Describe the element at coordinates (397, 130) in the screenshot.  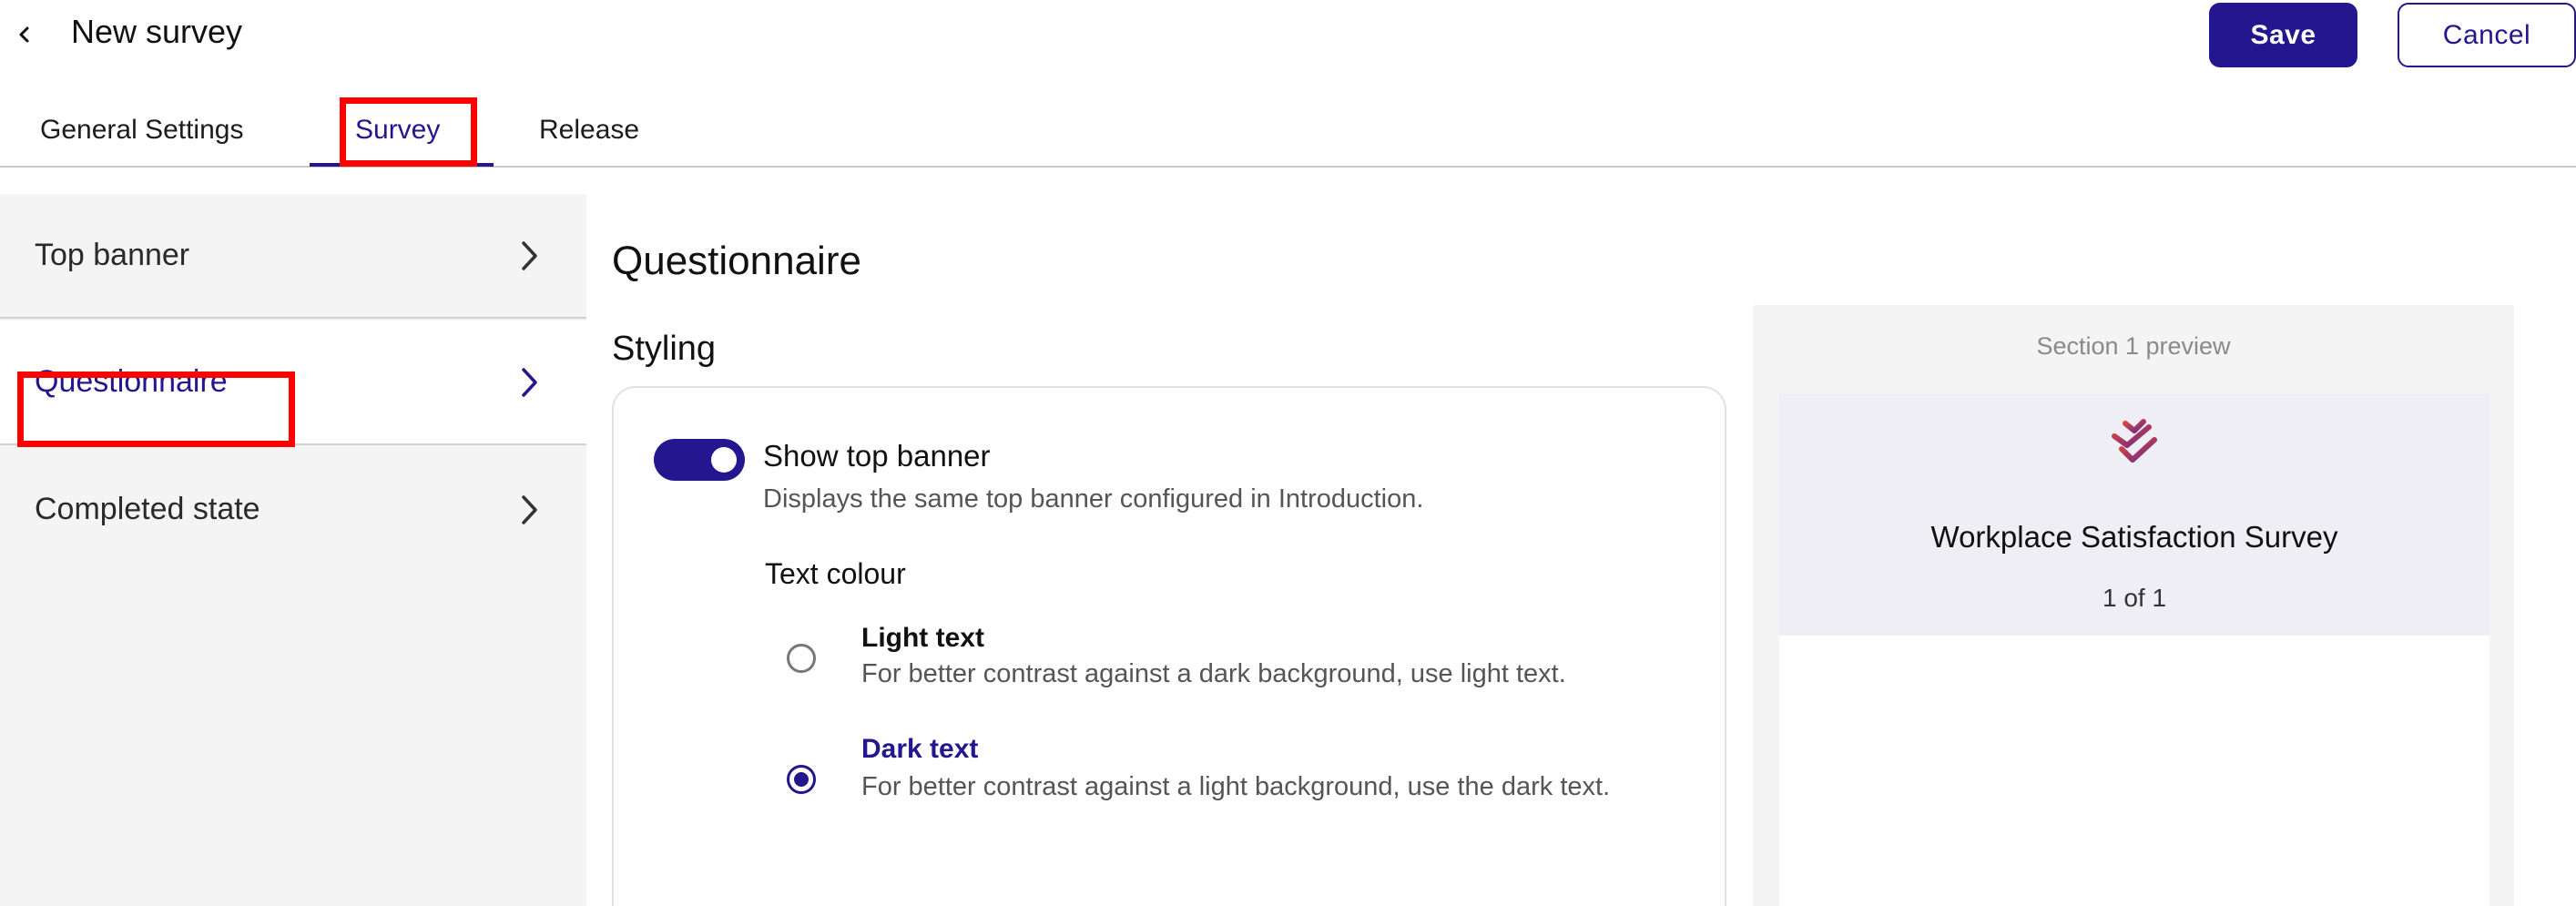
I see `tab-survey: Survey` at that location.